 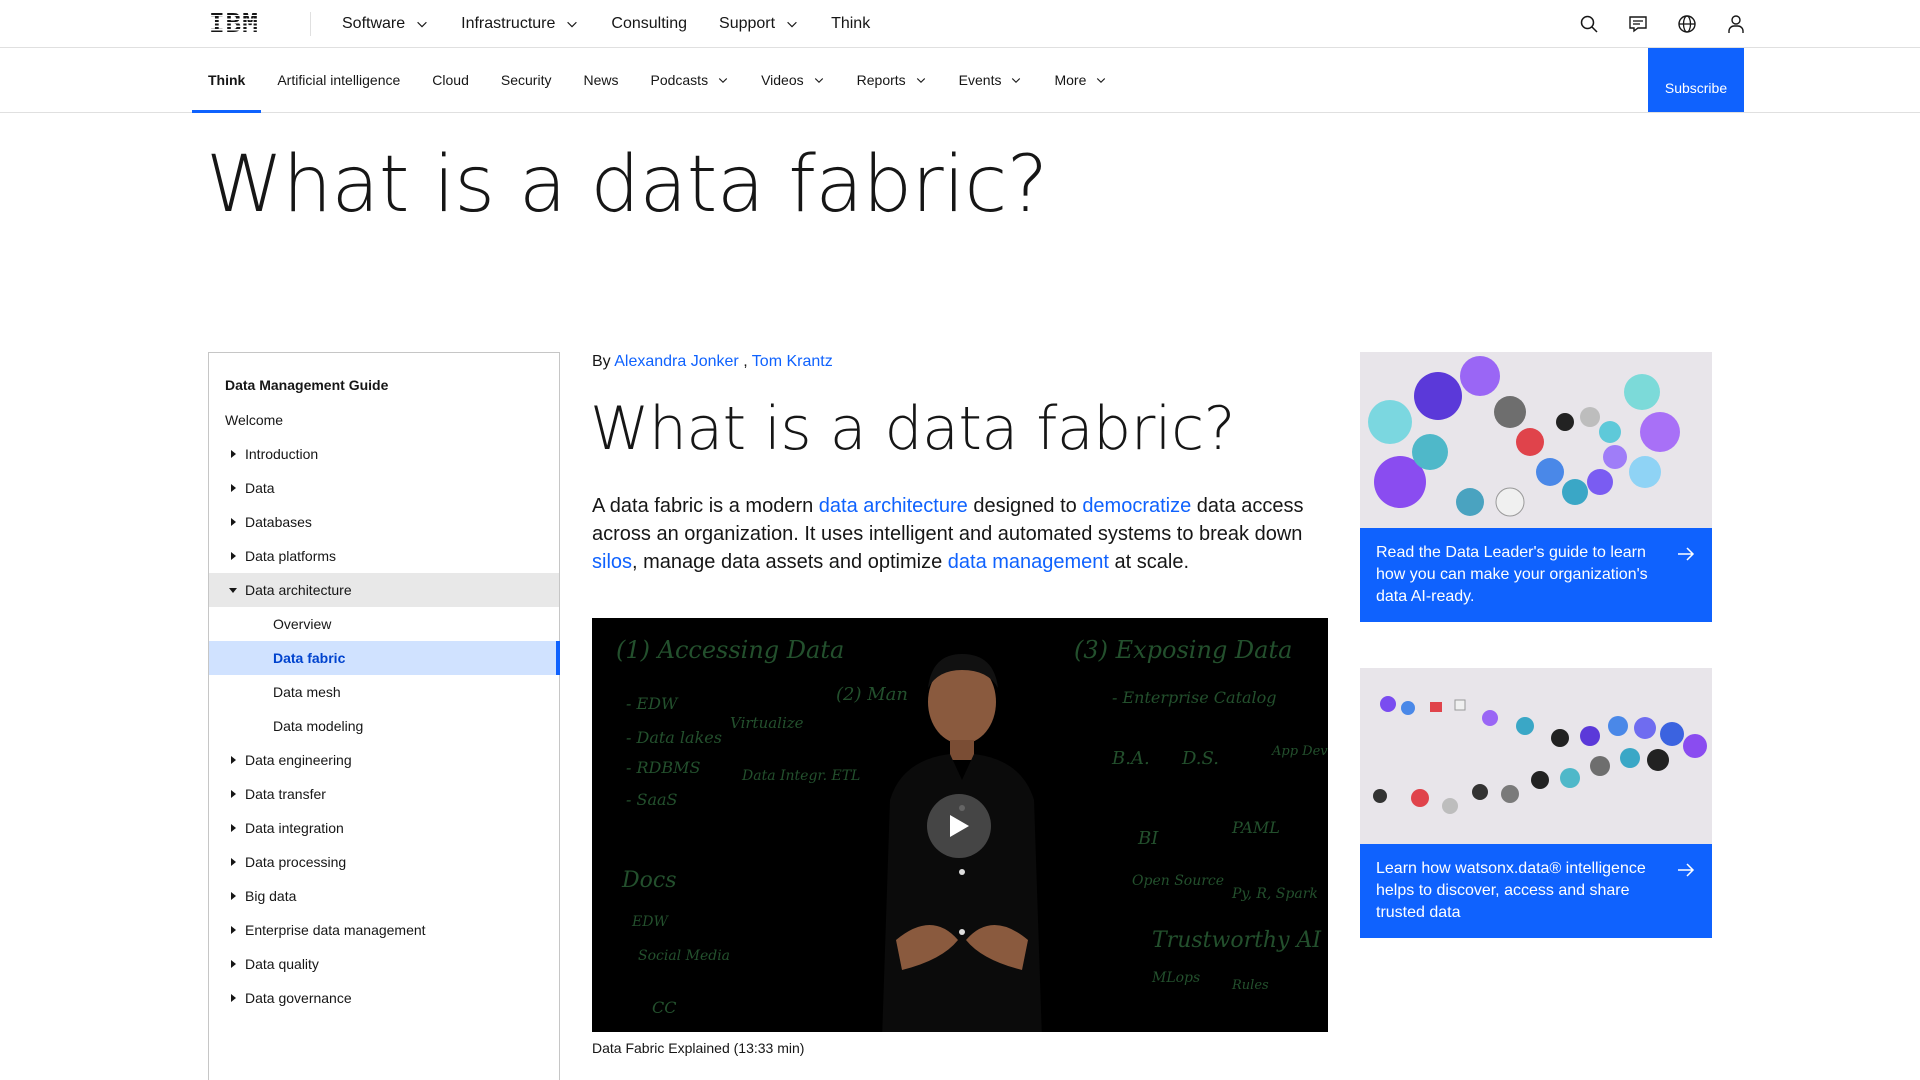 What do you see at coordinates (1300, 751) in the screenshot?
I see `chalkboard-text: App Dev` at bounding box center [1300, 751].